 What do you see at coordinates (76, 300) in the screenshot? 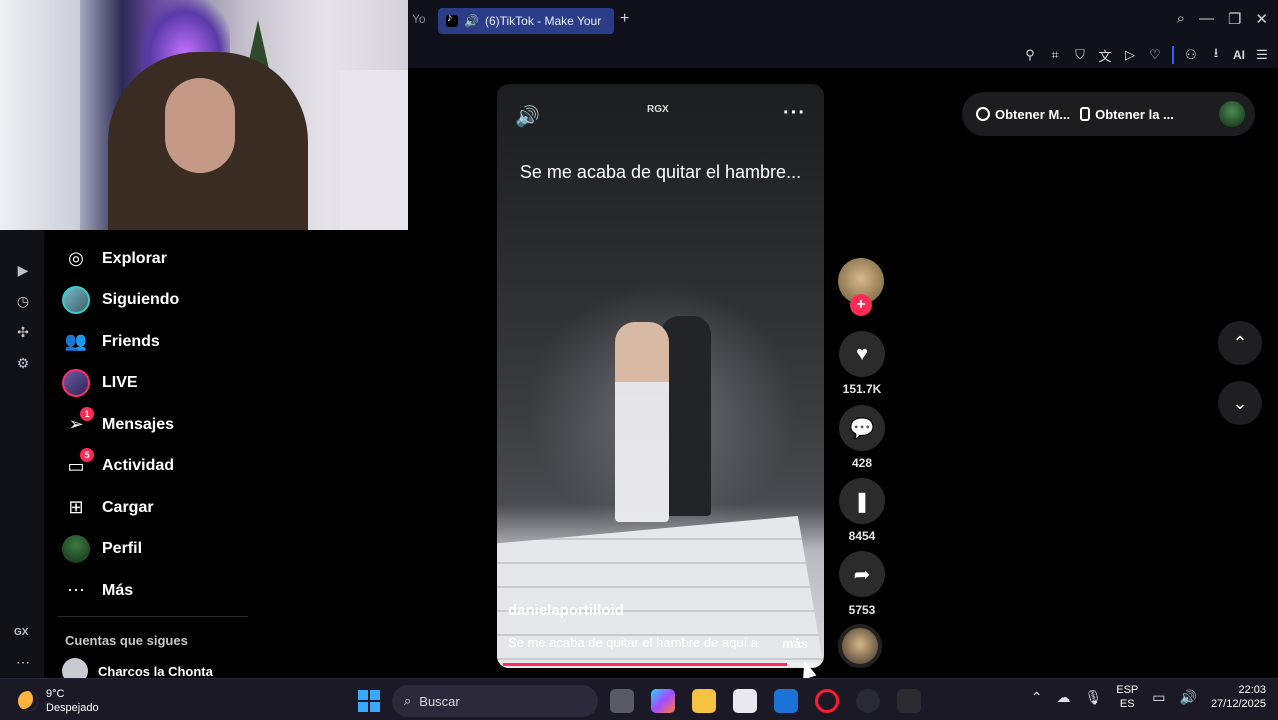
I see `following-avatar` at bounding box center [76, 300].